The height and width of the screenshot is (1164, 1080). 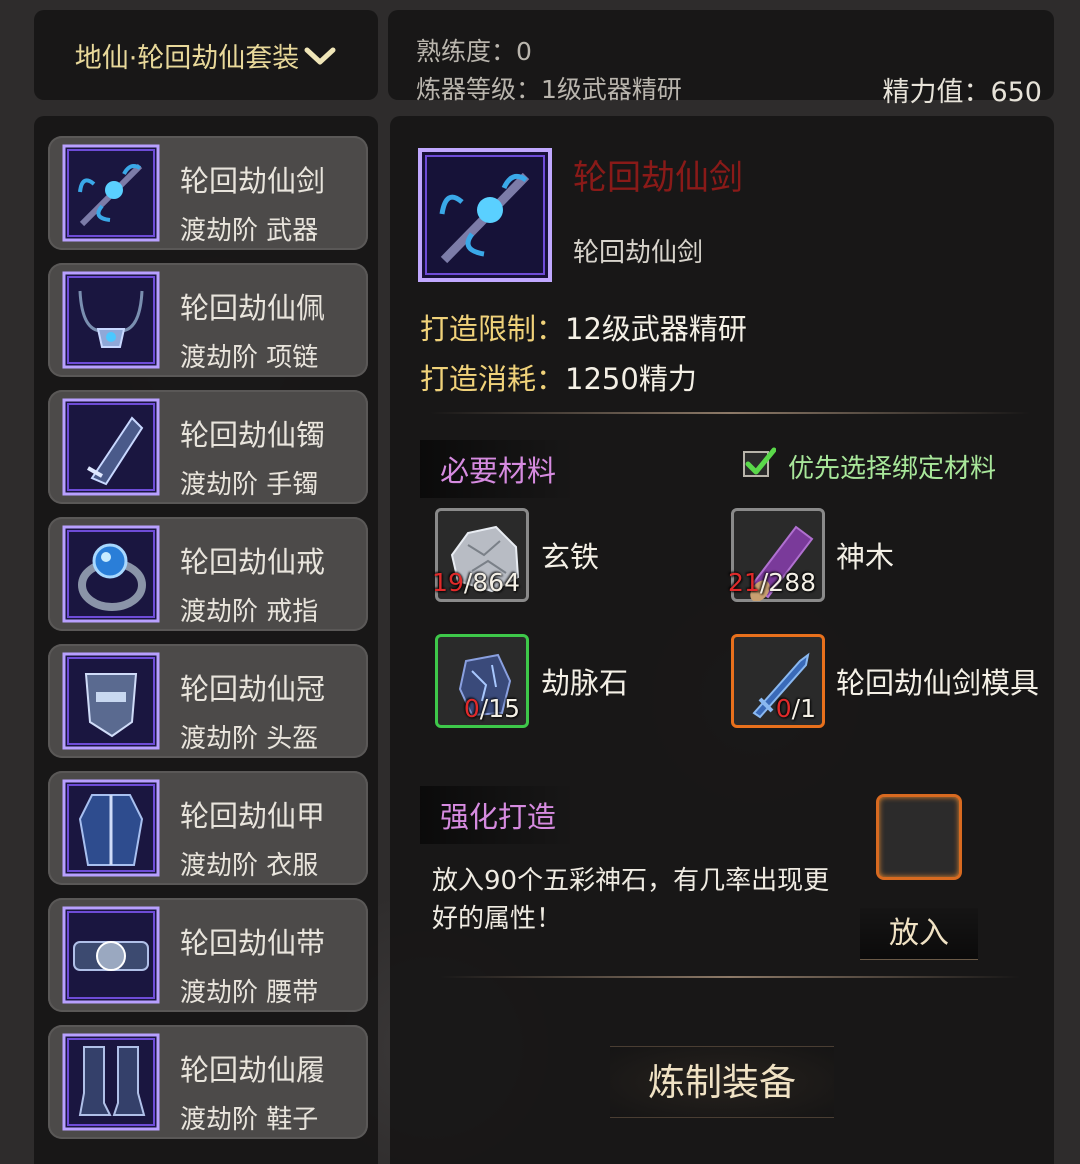 I want to click on belt-icon, so click(x=111, y=955).